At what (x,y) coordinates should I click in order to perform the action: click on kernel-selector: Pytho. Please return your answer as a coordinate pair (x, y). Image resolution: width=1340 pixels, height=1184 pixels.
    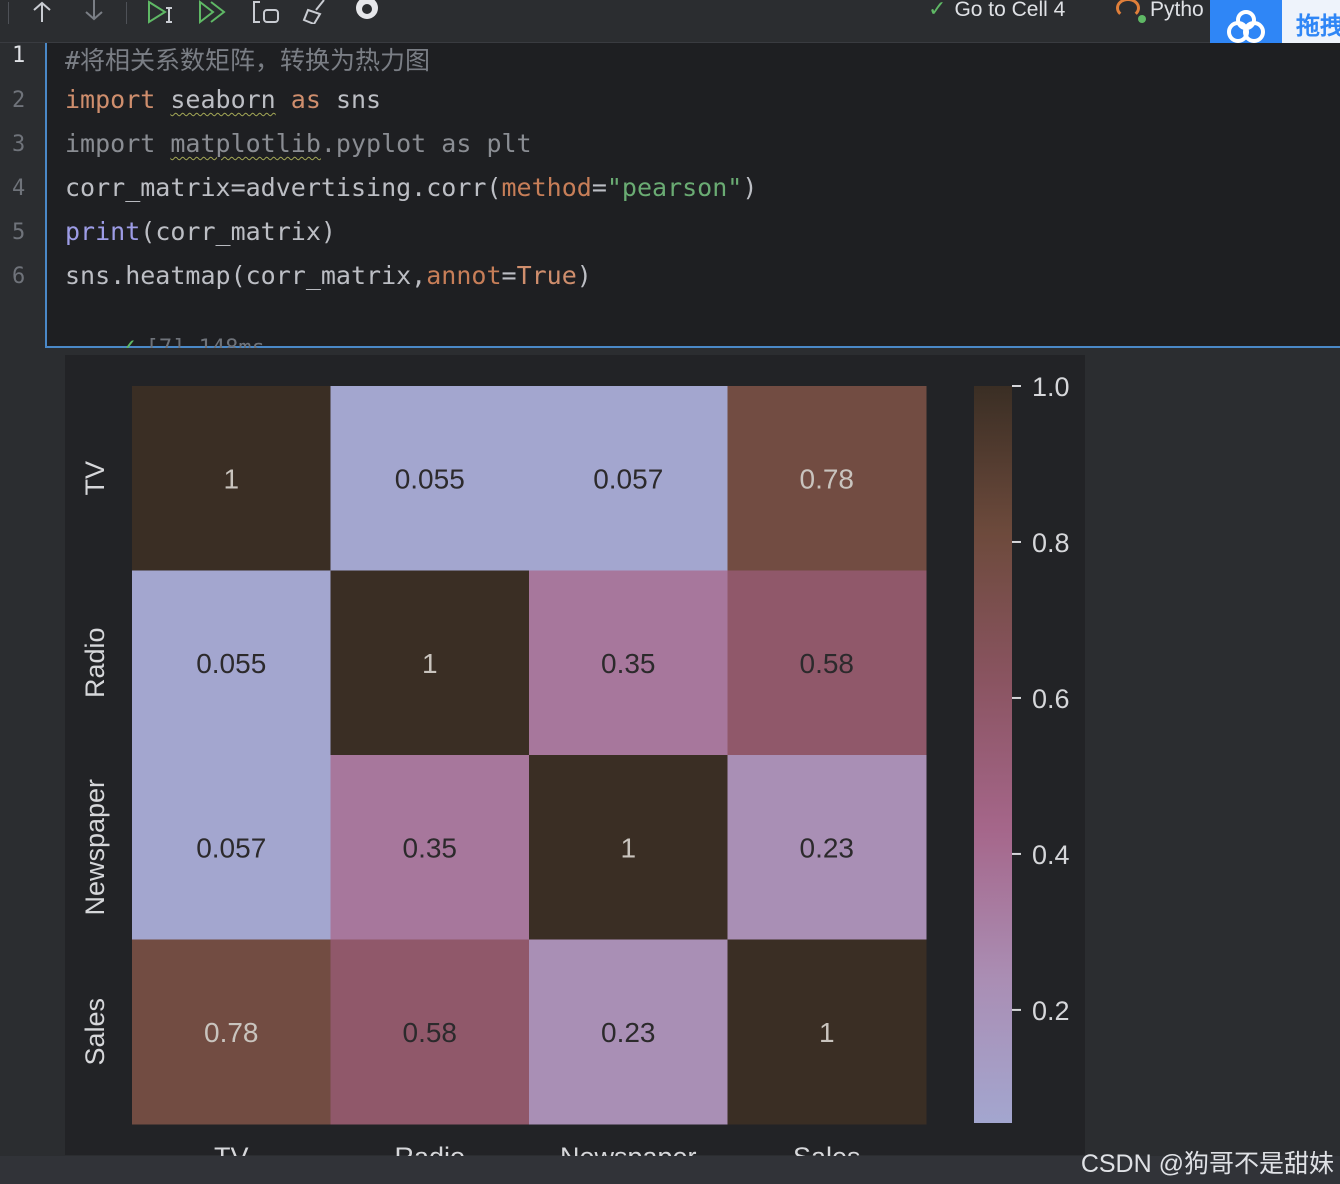
    Looking at the image, I should click on (1160, 11).